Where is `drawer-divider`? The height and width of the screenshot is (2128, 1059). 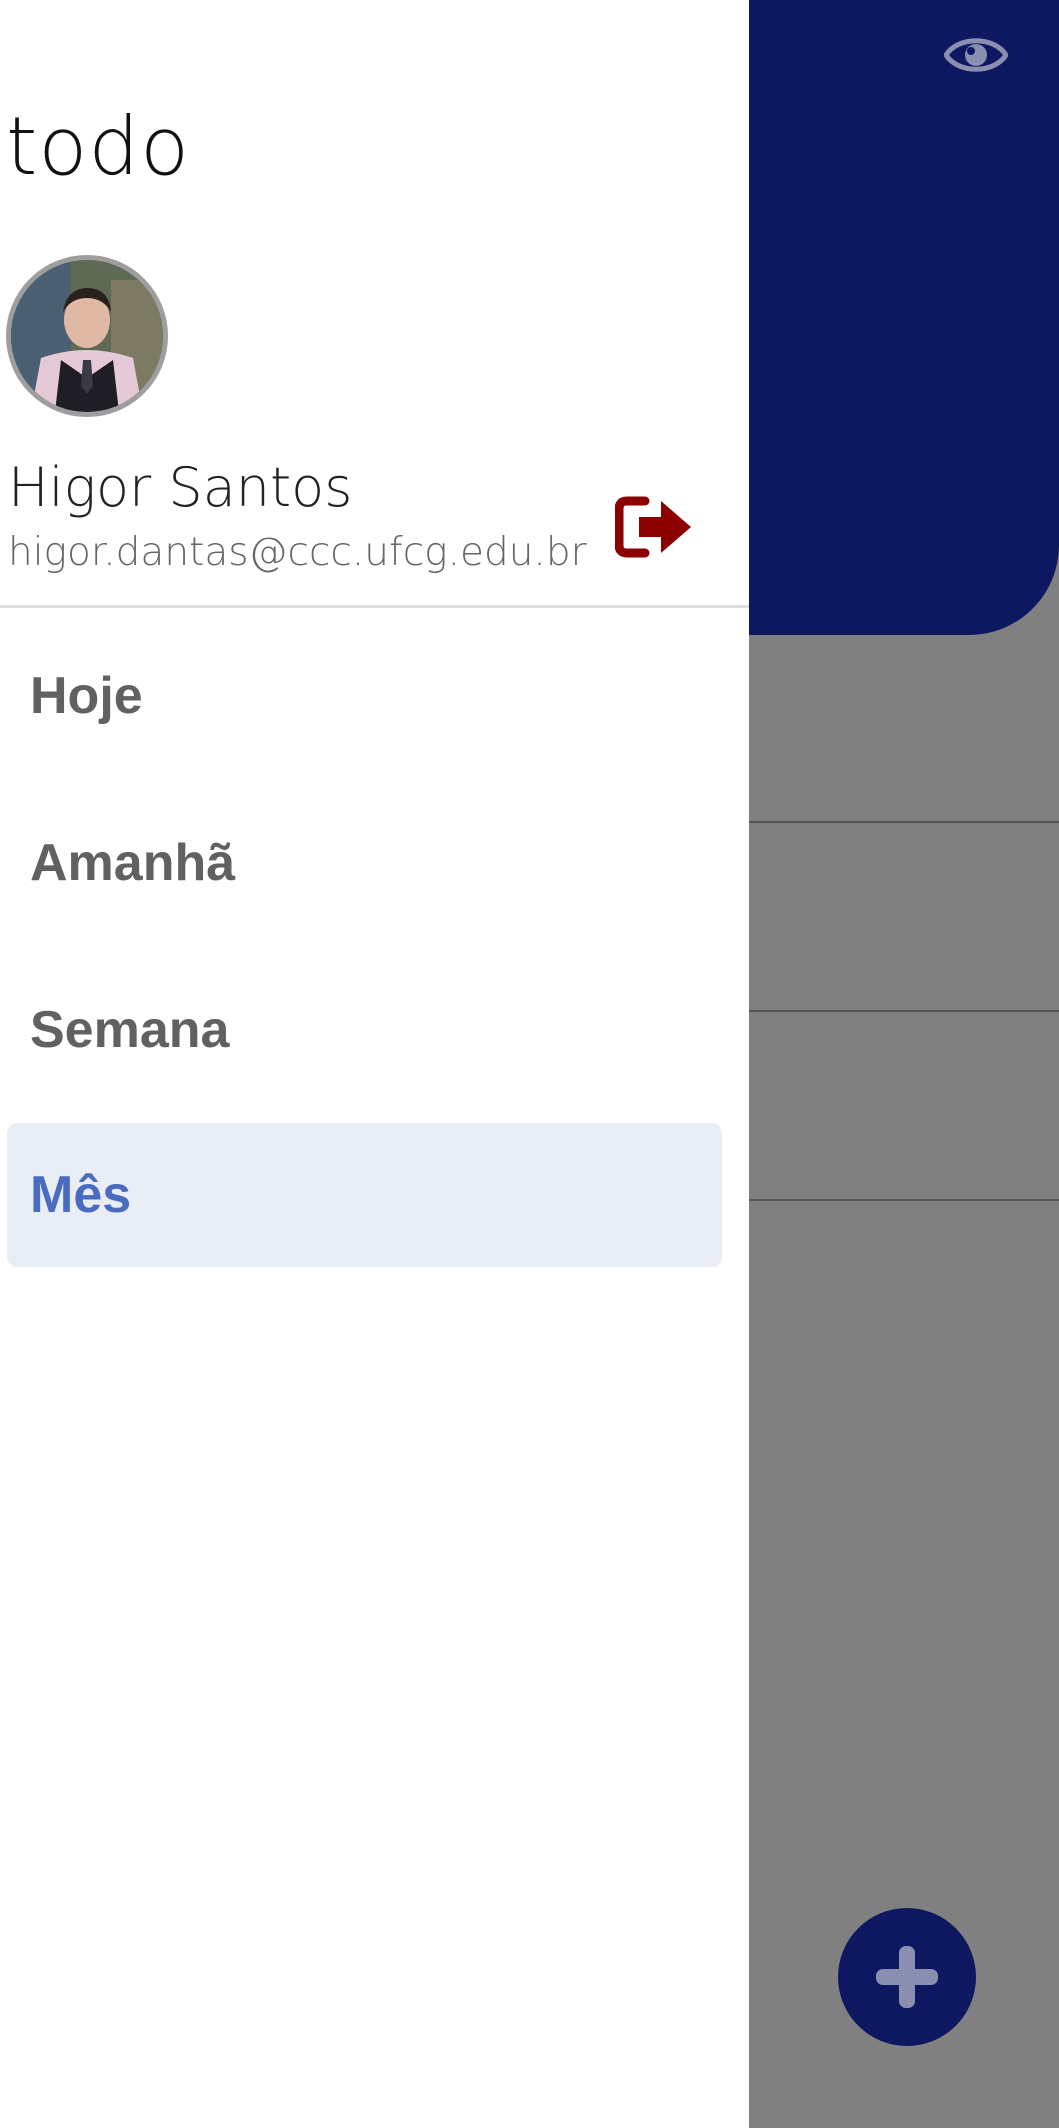
drawer-divider is located at coordinates (374, 606).